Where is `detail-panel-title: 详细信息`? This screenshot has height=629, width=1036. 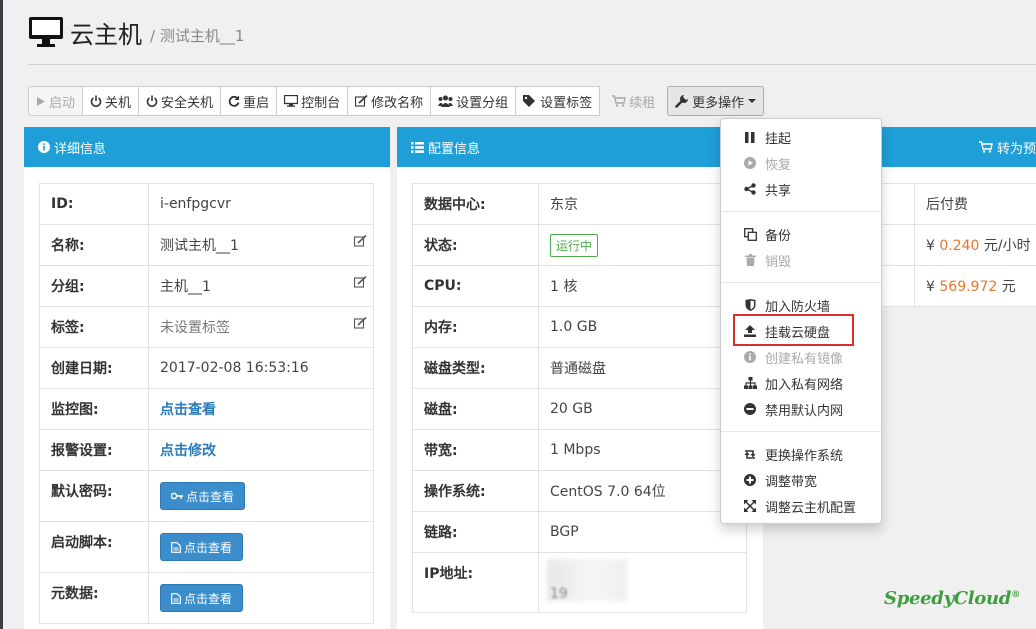 detail-panel-title: 详细信息 is located at coordinates (80, 149).